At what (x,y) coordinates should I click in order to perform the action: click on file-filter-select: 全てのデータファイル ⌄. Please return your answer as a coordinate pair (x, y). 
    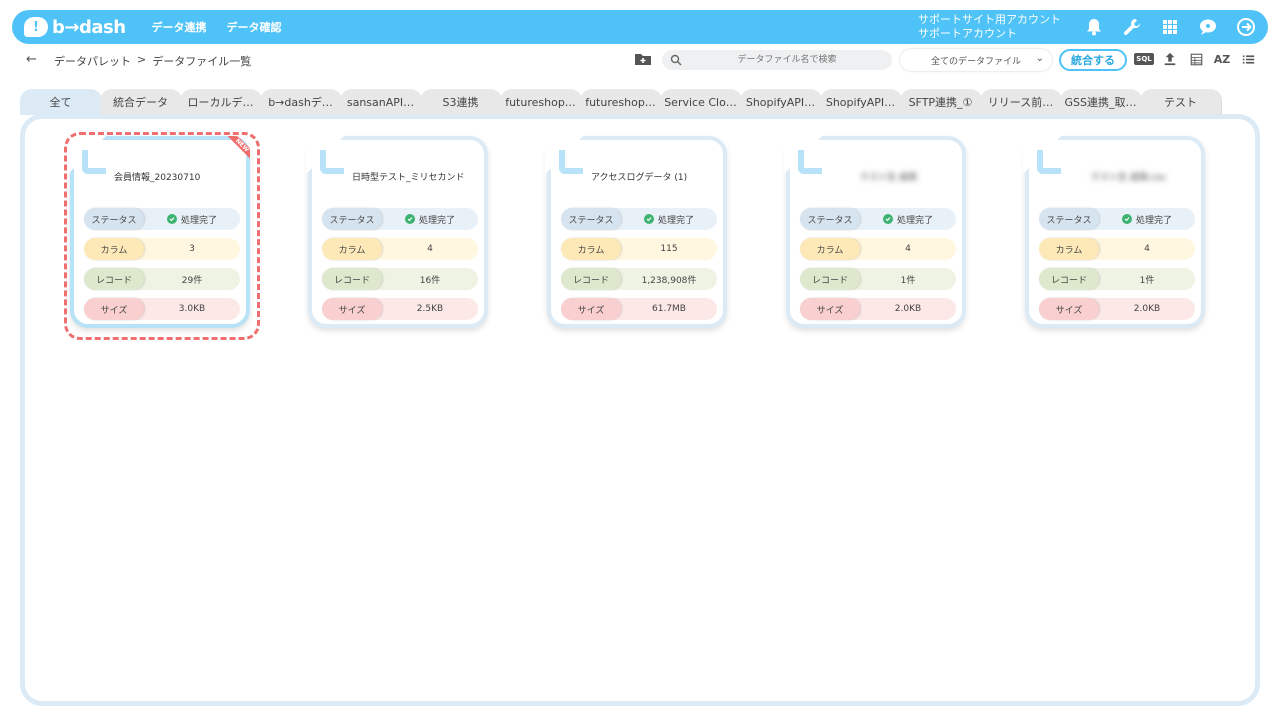
    Looking at the image, I should click on (976, 60).